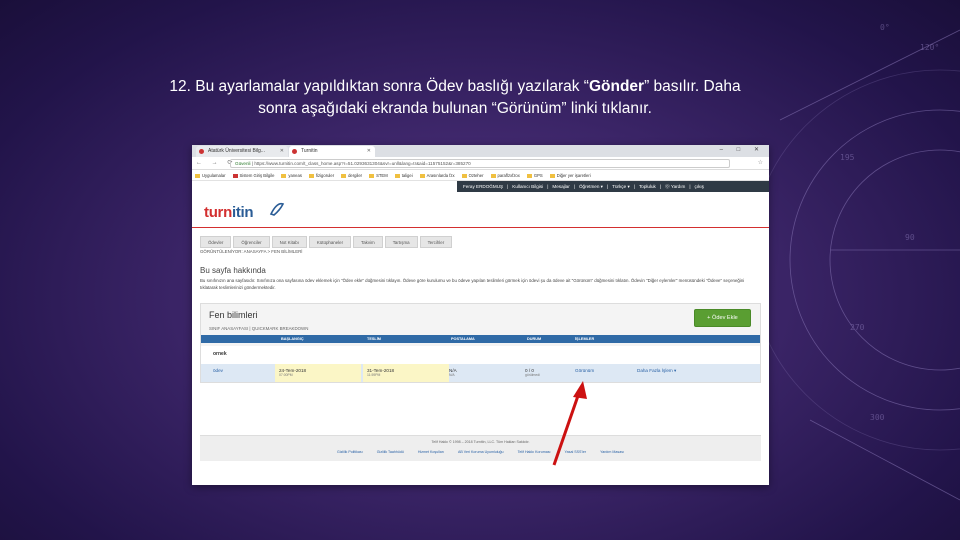 The width and height of the screenshot is (960, 540). Describe the element at coordinates (368, 242) in the screenshot. I see `nav-tab: Takvim` at that location.